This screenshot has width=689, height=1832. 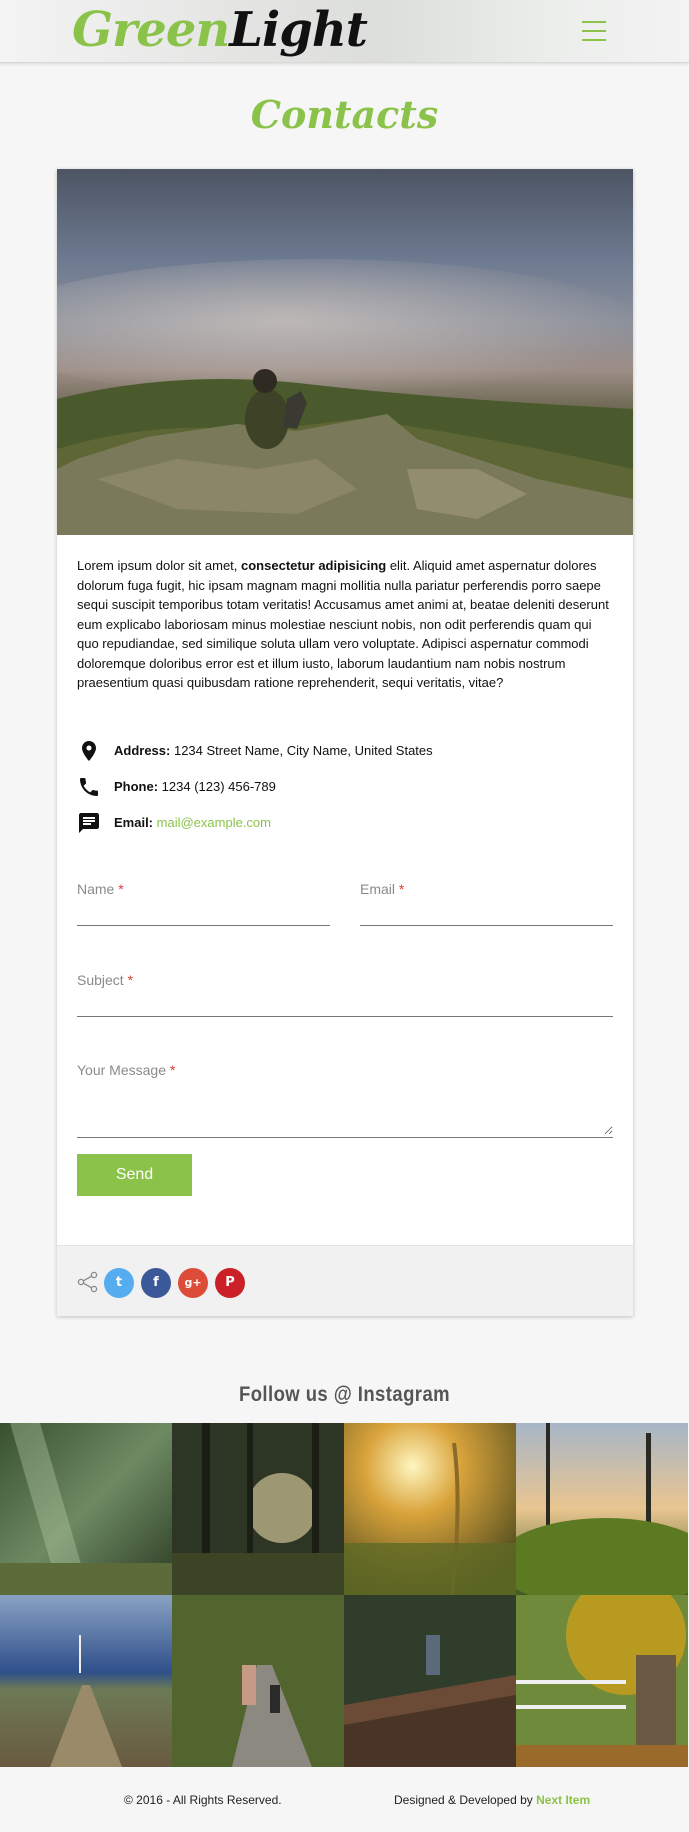 What do you see at coordinates (142, 750) in the screenshot?
I see `address-label: Address:` at bounding box center [142, 750].